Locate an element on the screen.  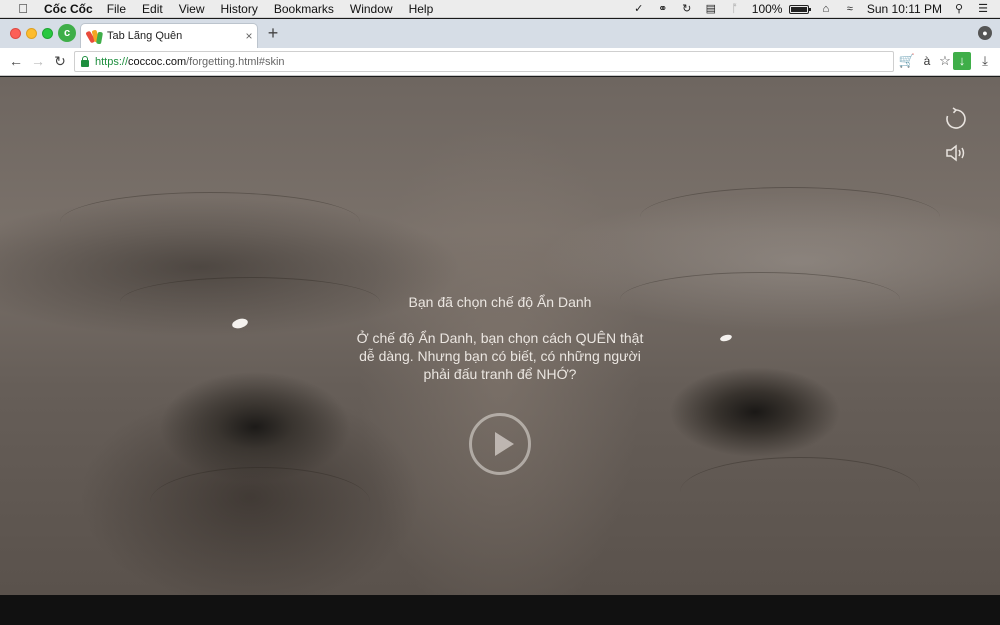
message-line: phải đấu tranh để NHỚ? is located at coordinates (500, 374).